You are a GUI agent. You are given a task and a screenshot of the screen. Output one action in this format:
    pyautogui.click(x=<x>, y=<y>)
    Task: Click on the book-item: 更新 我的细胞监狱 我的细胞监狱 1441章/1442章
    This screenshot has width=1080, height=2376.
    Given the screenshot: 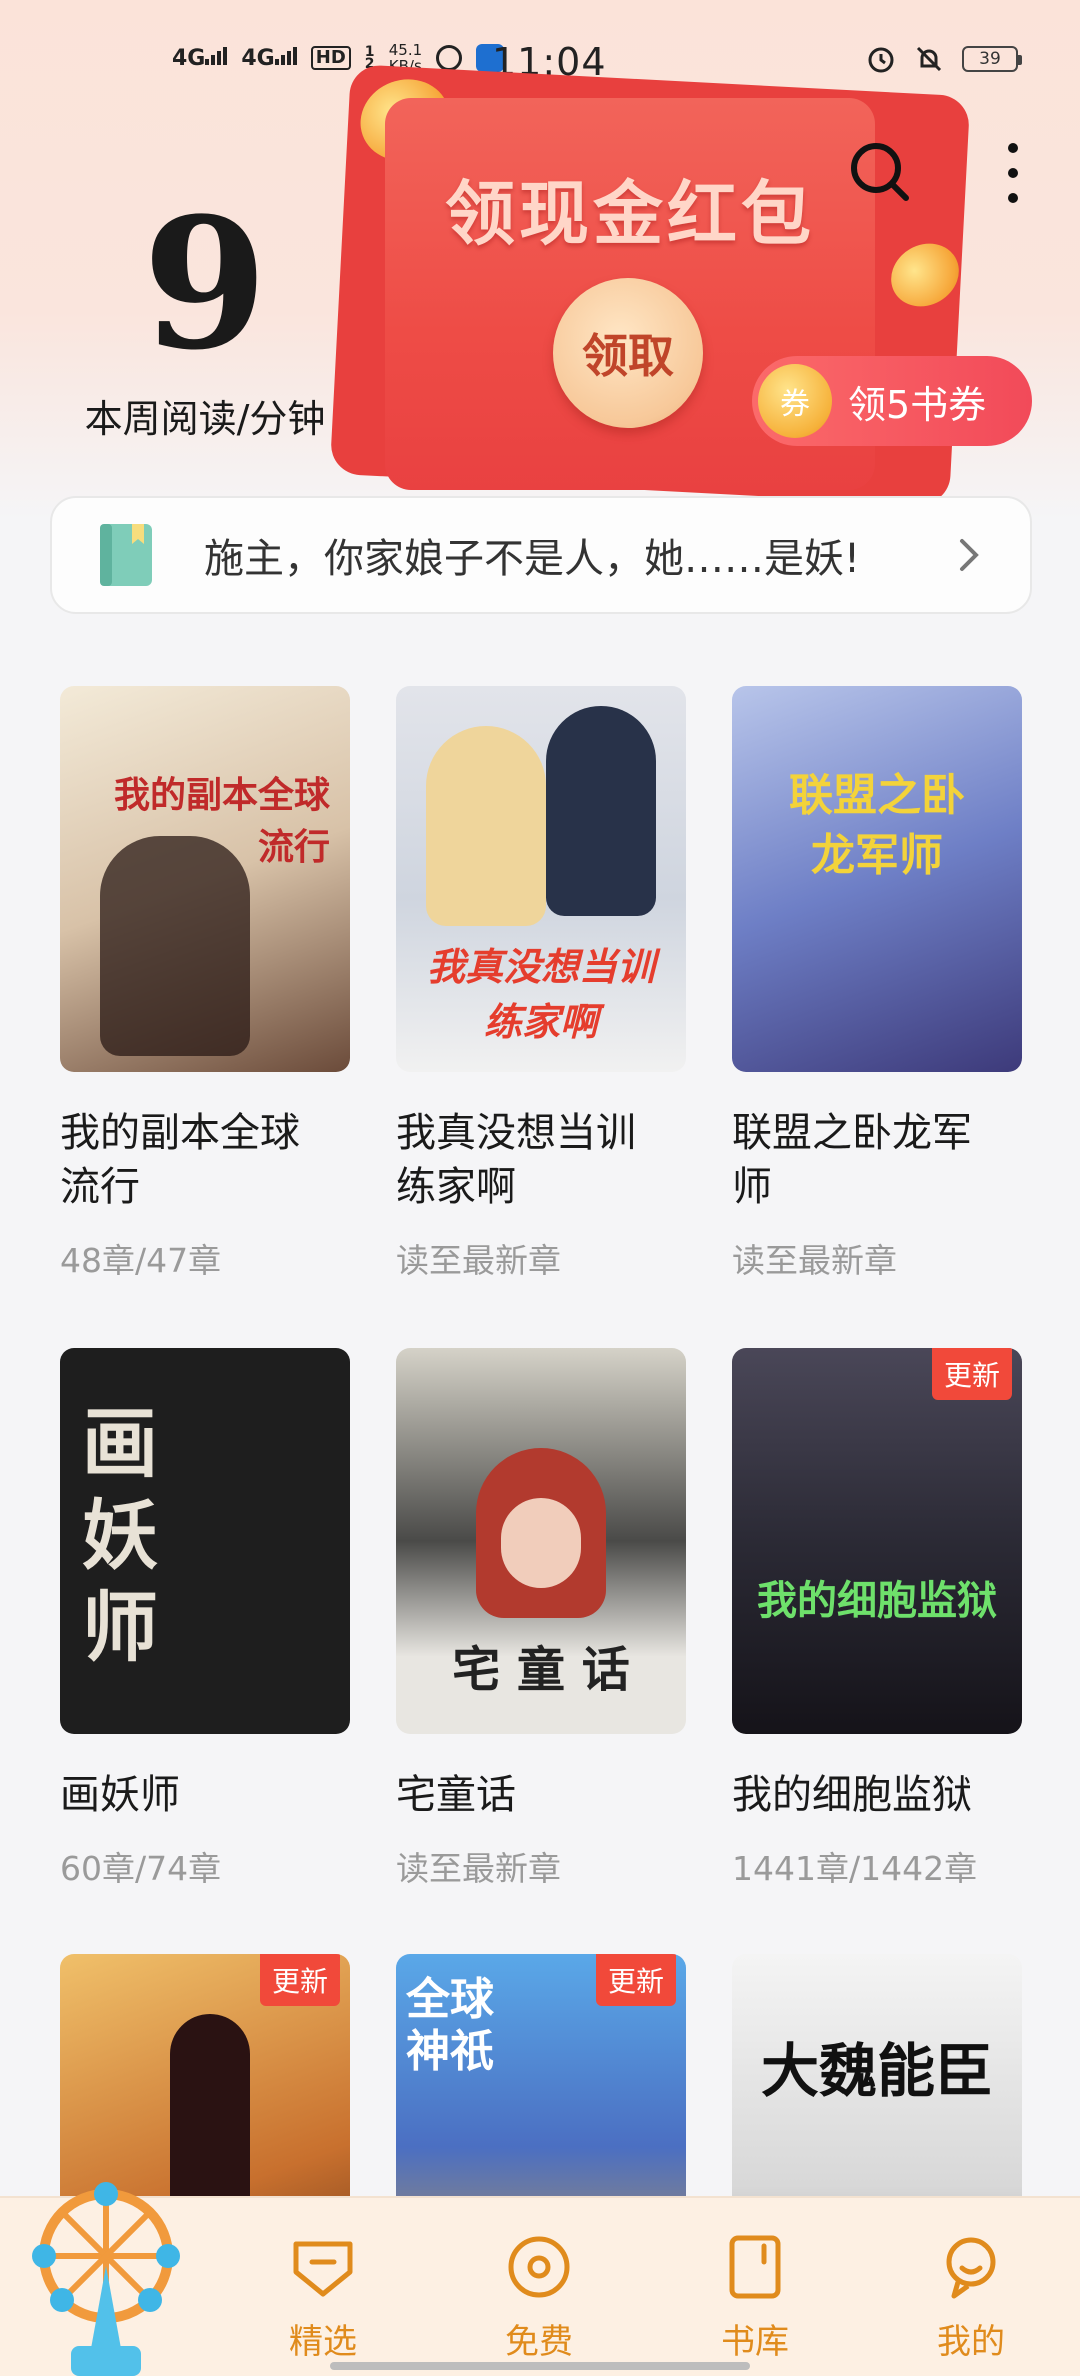 What is the action you would take?
    pyautogui.click(x=877, y=1619)
    